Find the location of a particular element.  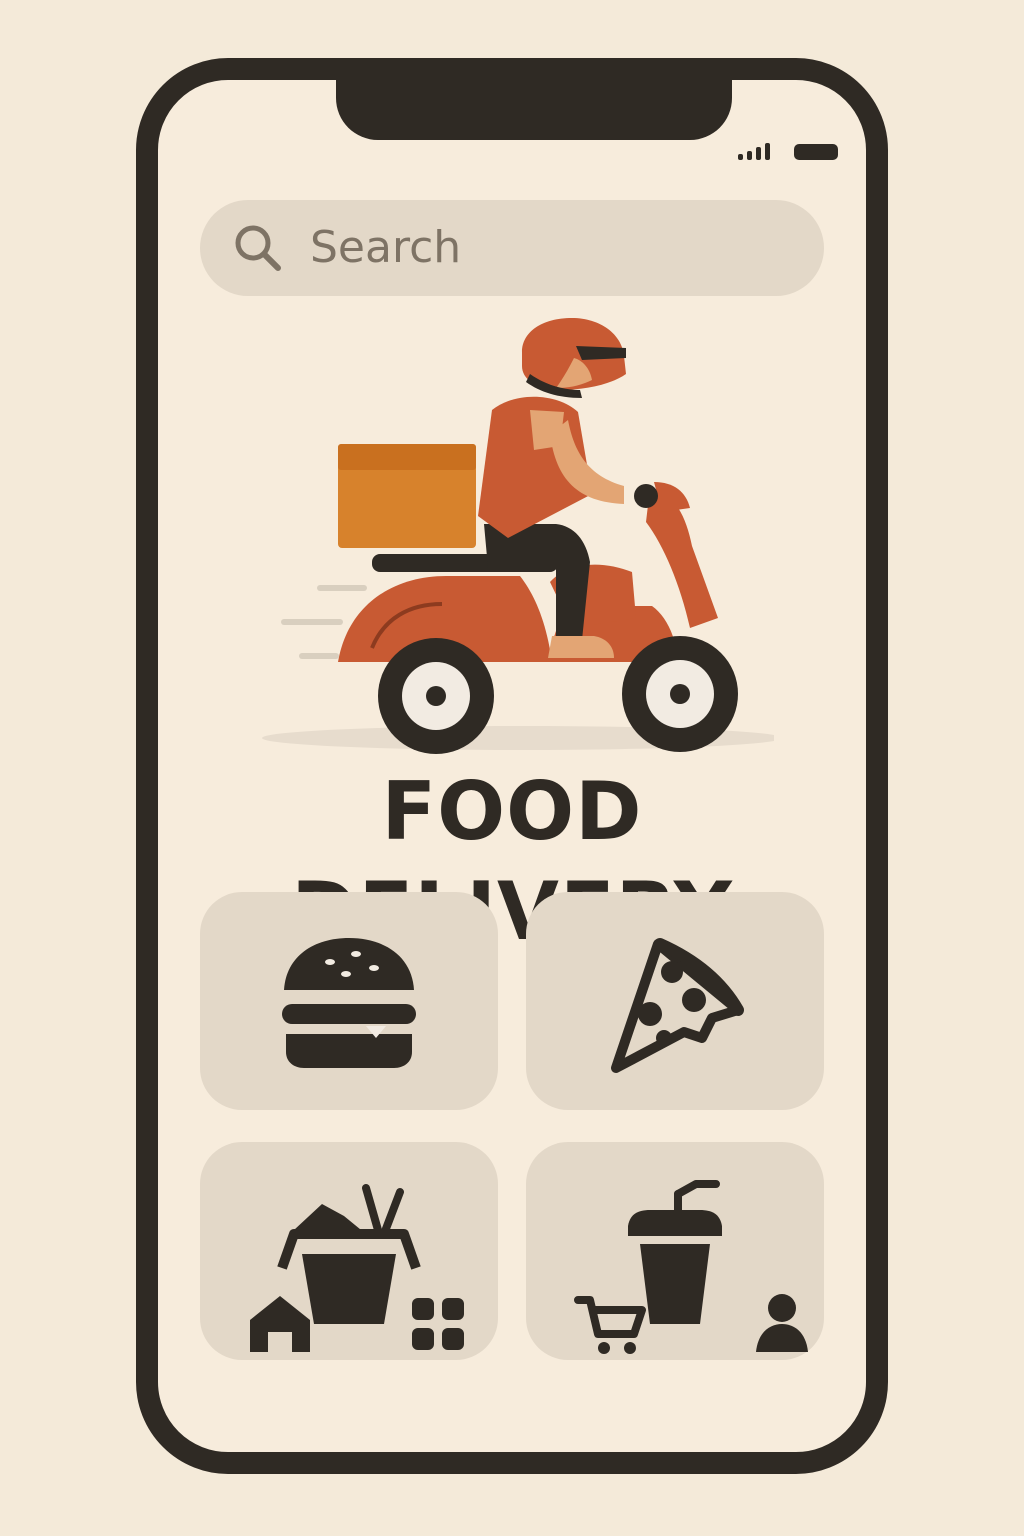

phone-notch is located at coordinates (534, 110).